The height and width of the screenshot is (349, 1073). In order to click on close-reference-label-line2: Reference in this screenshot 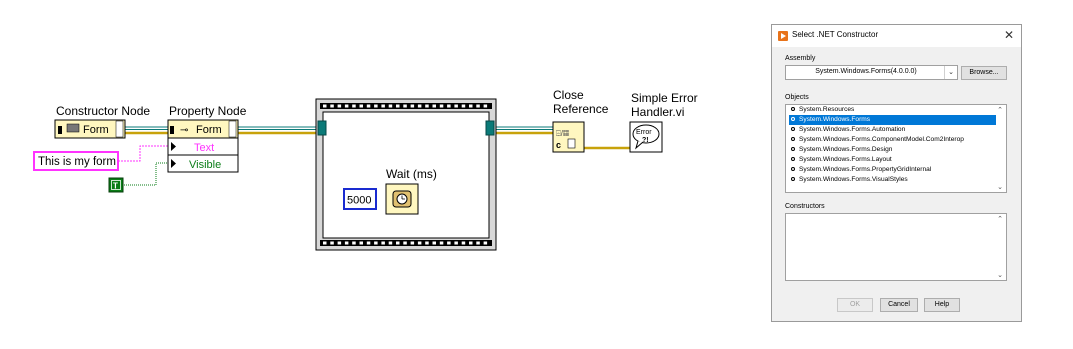, I will do `click(581, 109)`.